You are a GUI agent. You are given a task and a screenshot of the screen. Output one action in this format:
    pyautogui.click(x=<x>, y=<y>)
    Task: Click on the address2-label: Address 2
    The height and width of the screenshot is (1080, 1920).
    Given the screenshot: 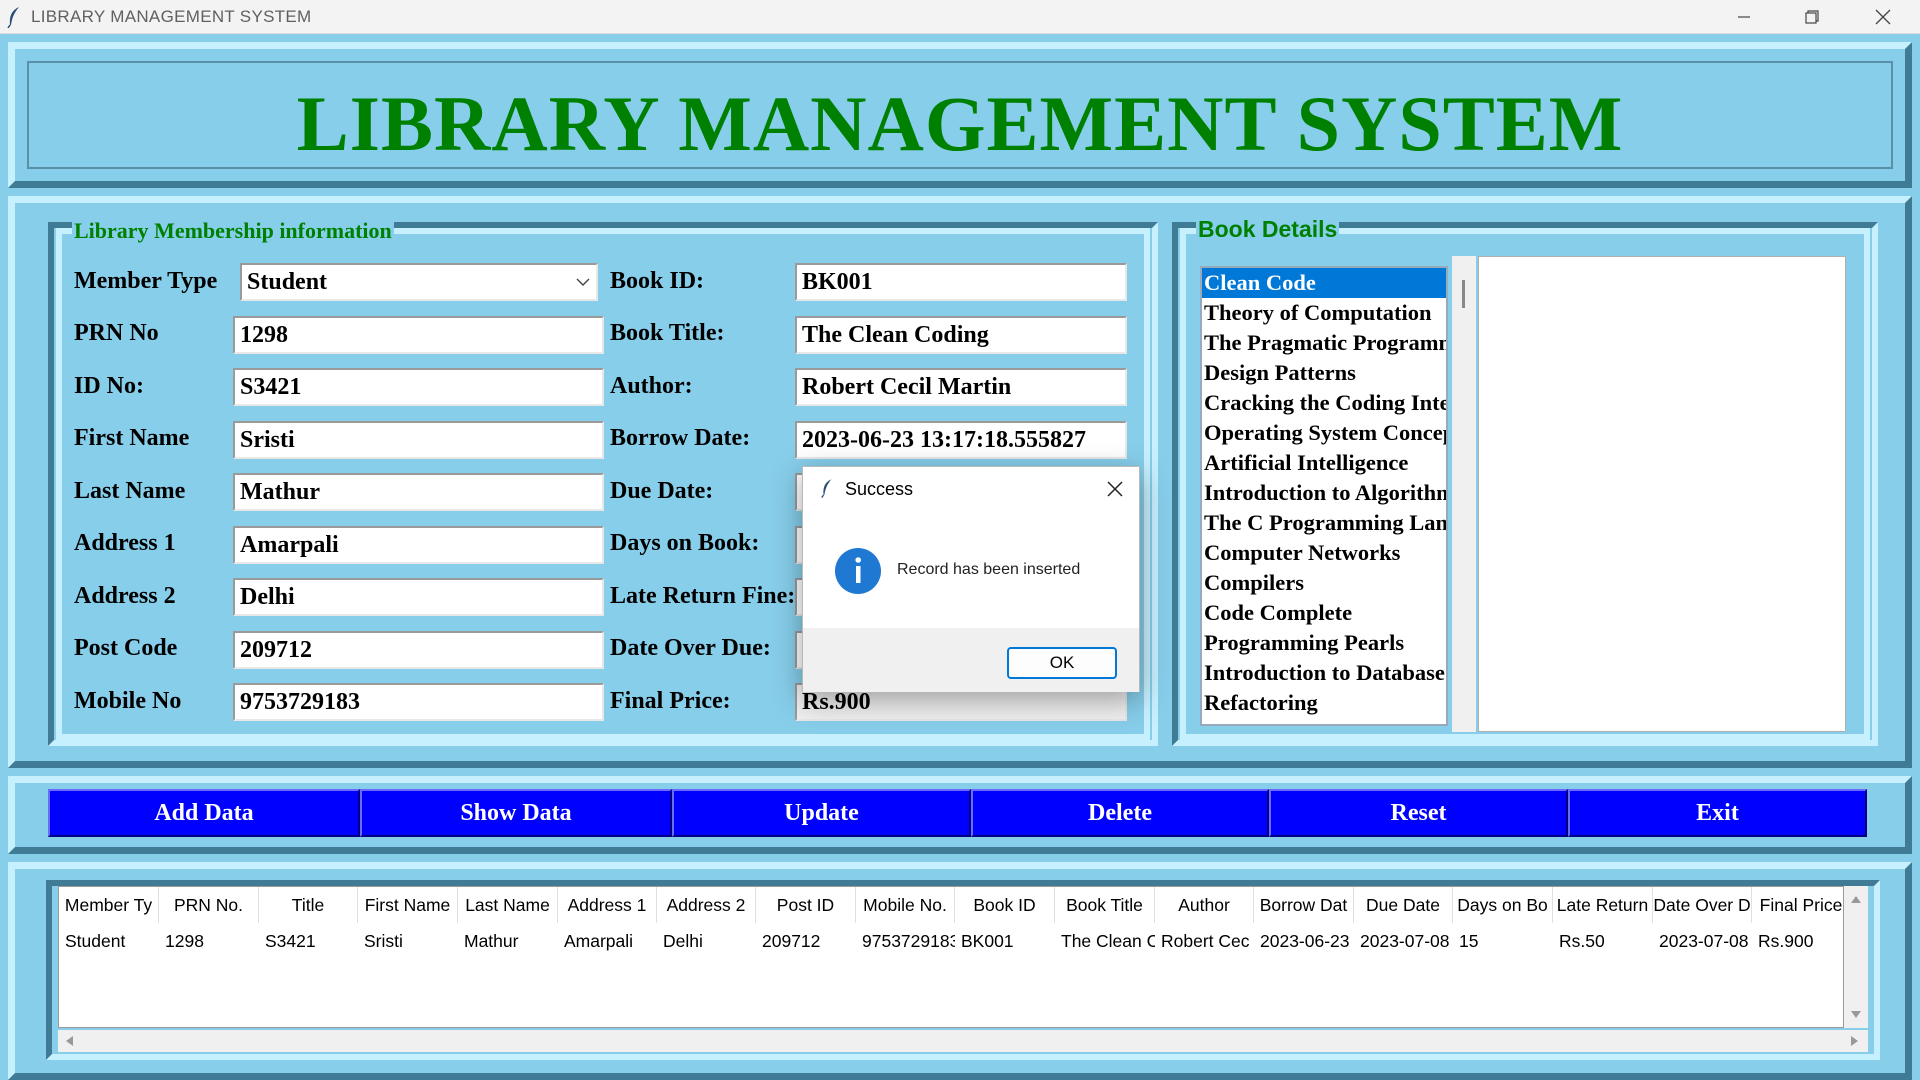 What is the action you would take?
    pyautogui.click(x=125, y=596)
    